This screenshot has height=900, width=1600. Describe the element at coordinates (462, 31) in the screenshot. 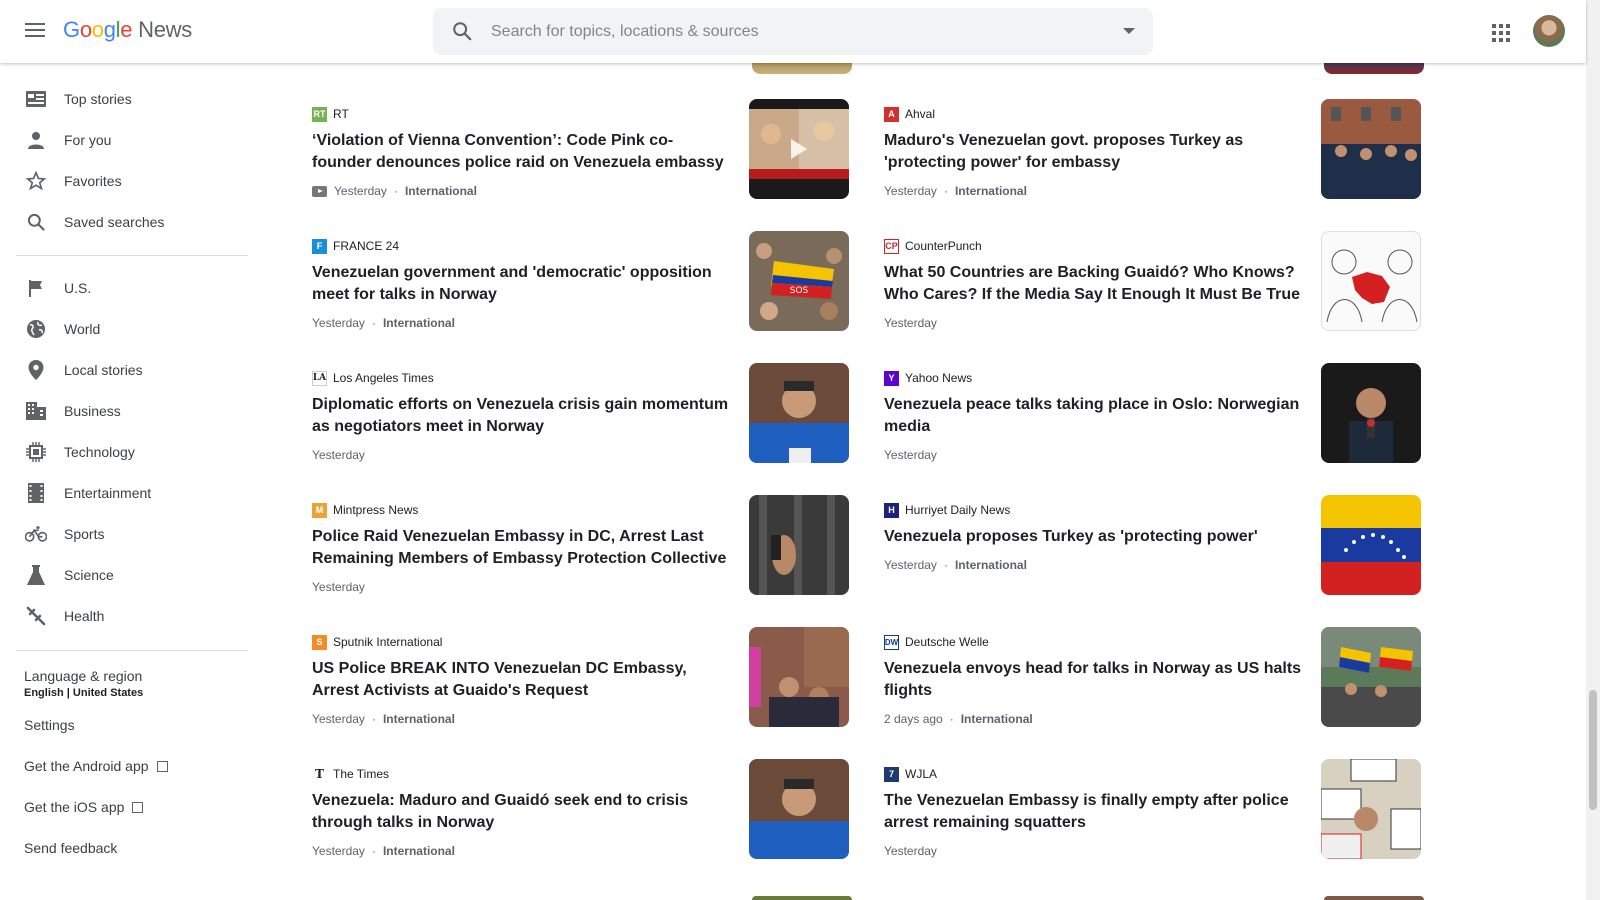

I see `search-icon` at that location.